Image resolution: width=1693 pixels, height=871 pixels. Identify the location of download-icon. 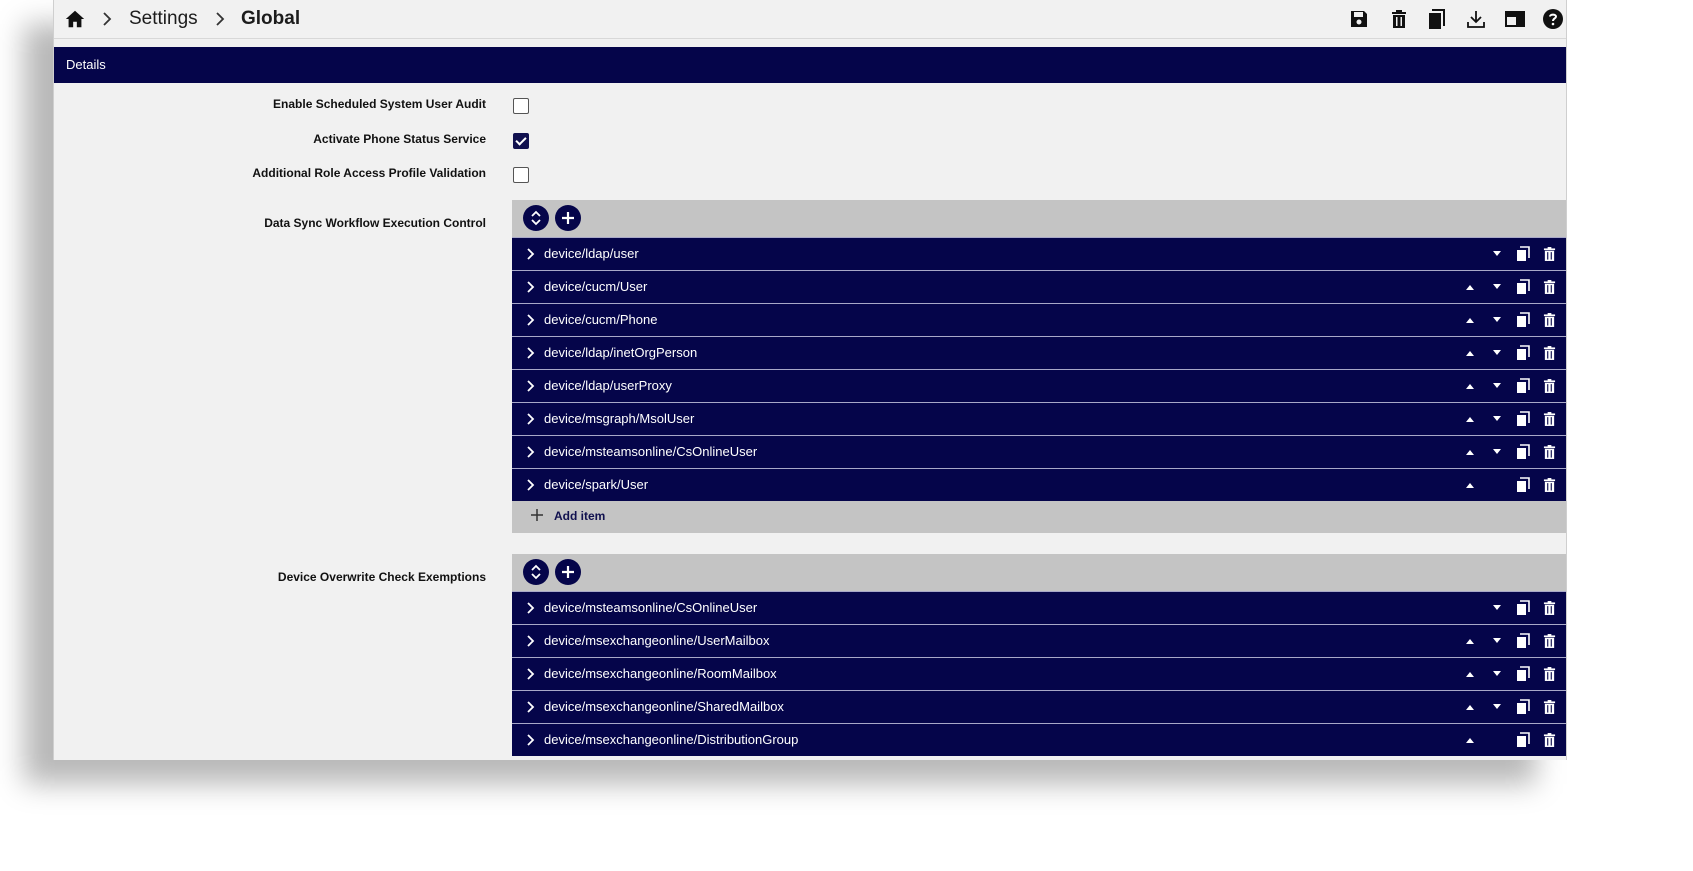
(1476, 19).